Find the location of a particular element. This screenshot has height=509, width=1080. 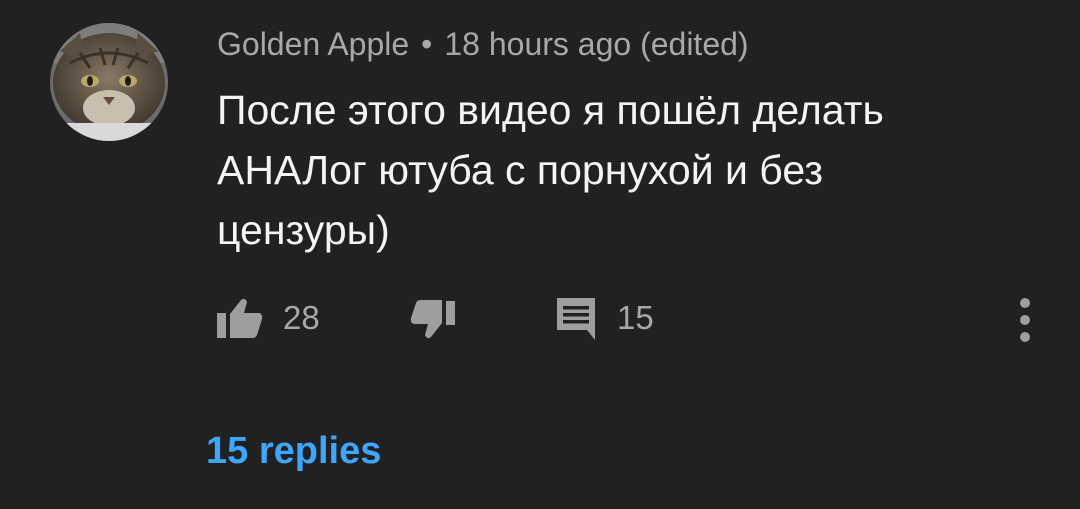

comment-meta: Golden Apple • 18 hours ago (edited) is located at coordinates (483, 44).